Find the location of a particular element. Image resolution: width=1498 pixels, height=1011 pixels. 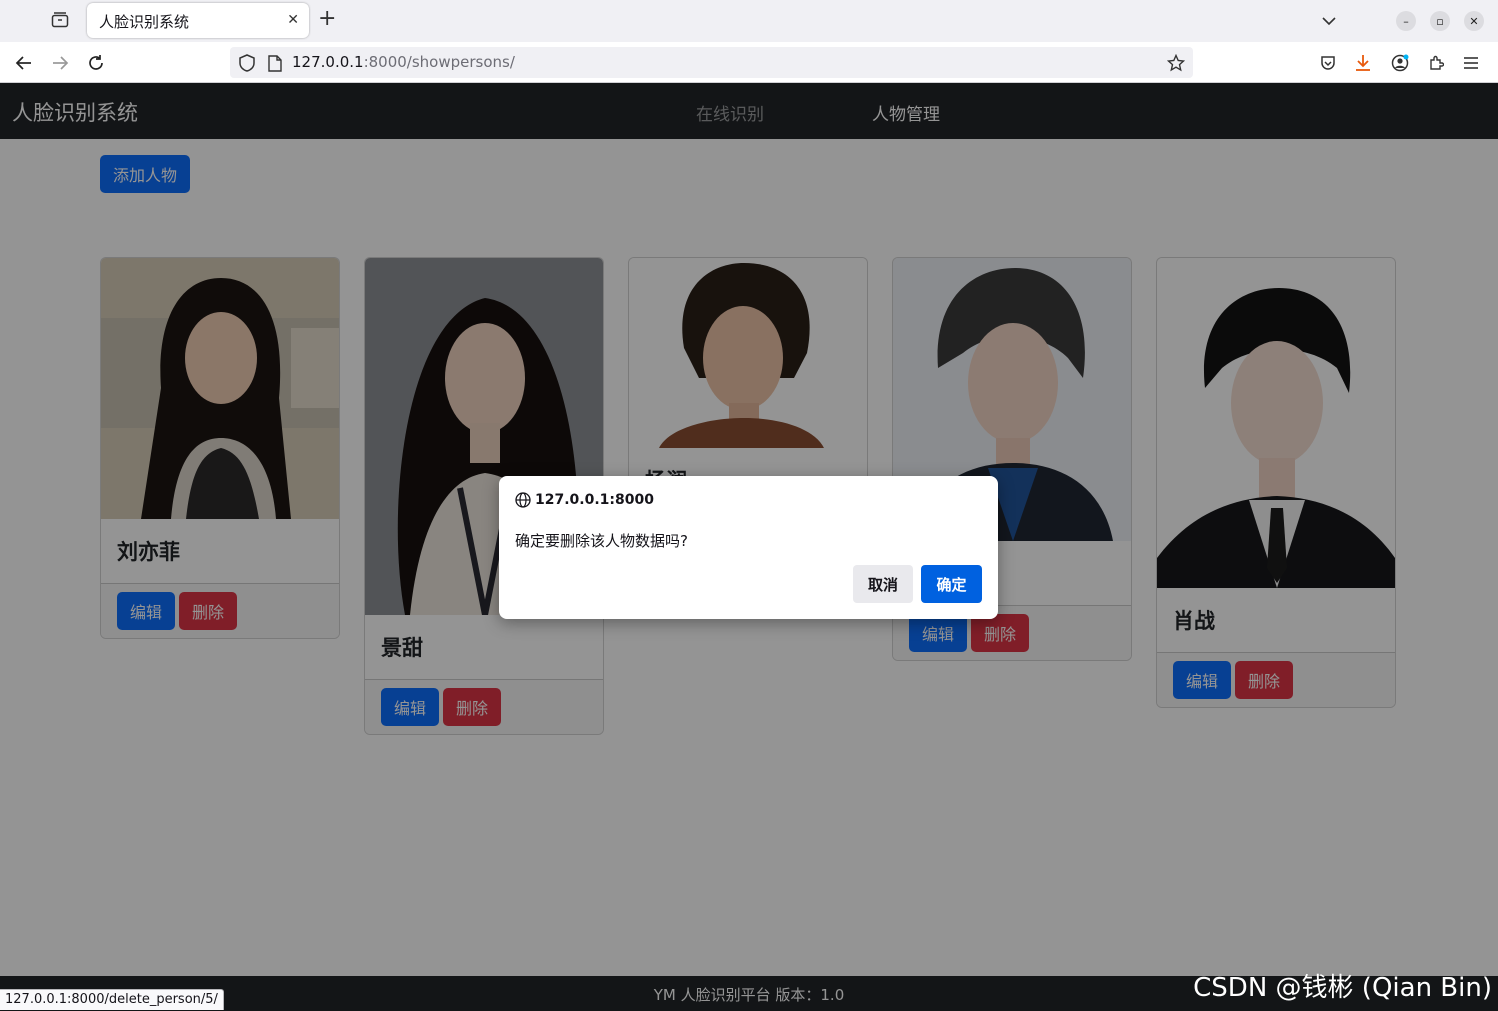

globe-icon is located at coordinates (523, 500).